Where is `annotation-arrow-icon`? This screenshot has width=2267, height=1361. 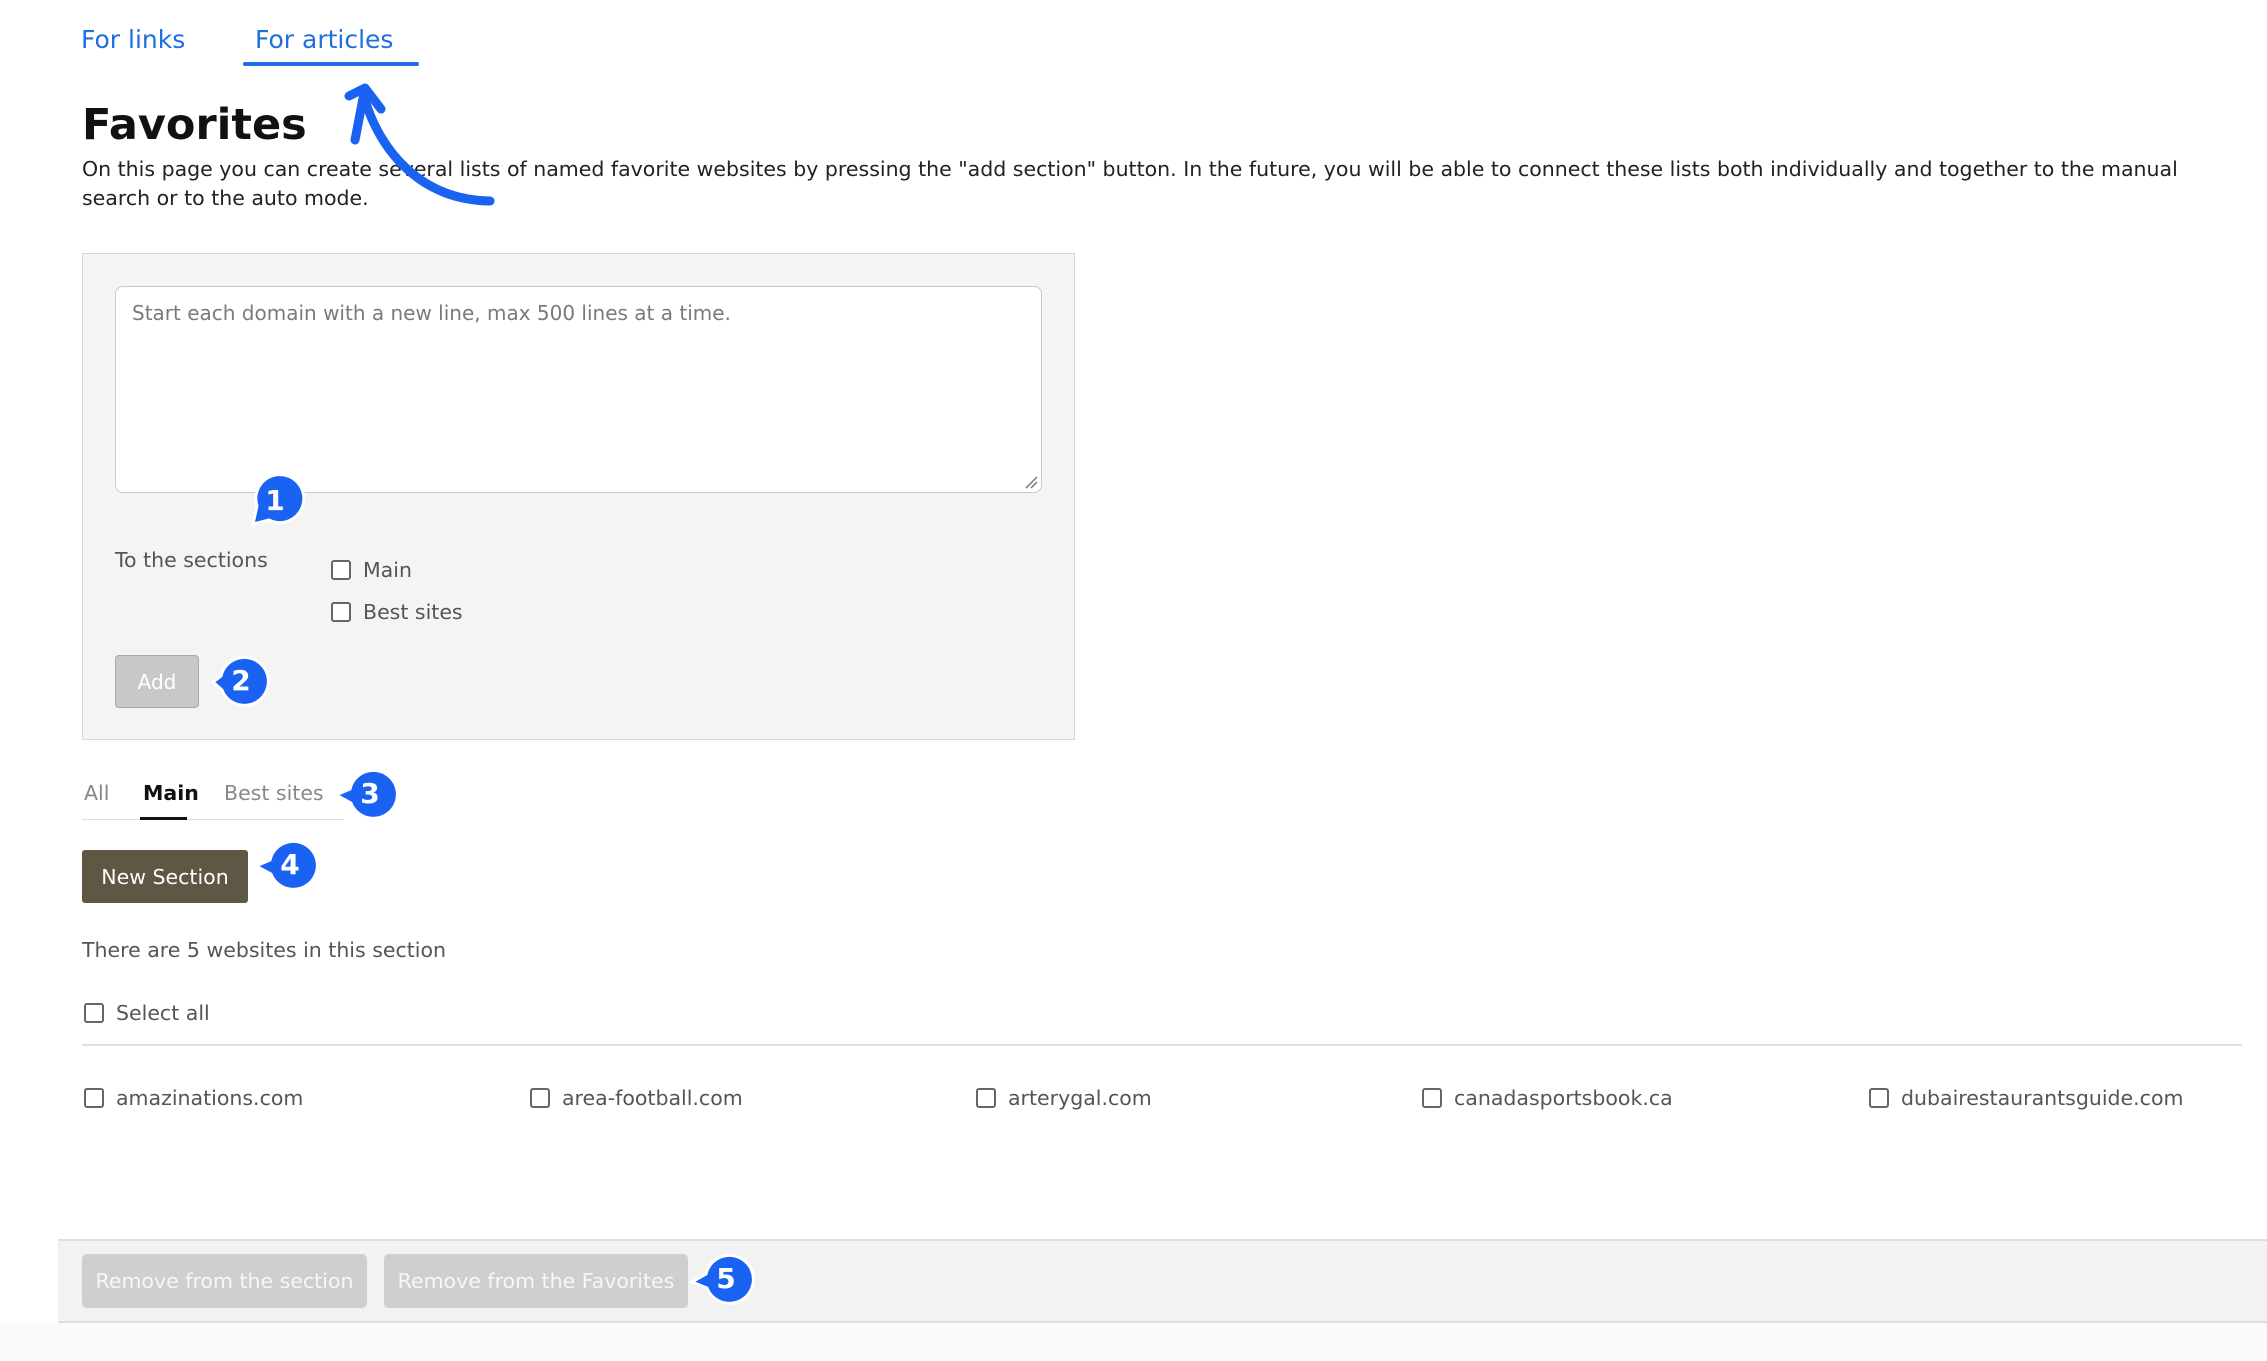 annotation-arrow-icon is located at coordinates (419, 144).